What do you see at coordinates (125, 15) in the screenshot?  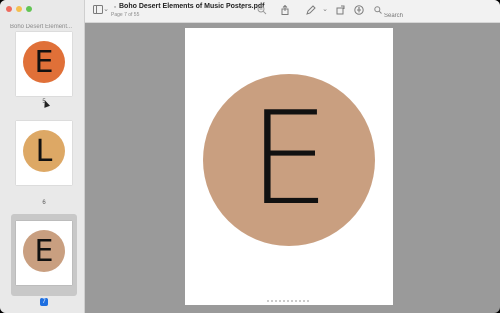 I see `page-info: Page 7 of 55` at bounding box center [125, 15].